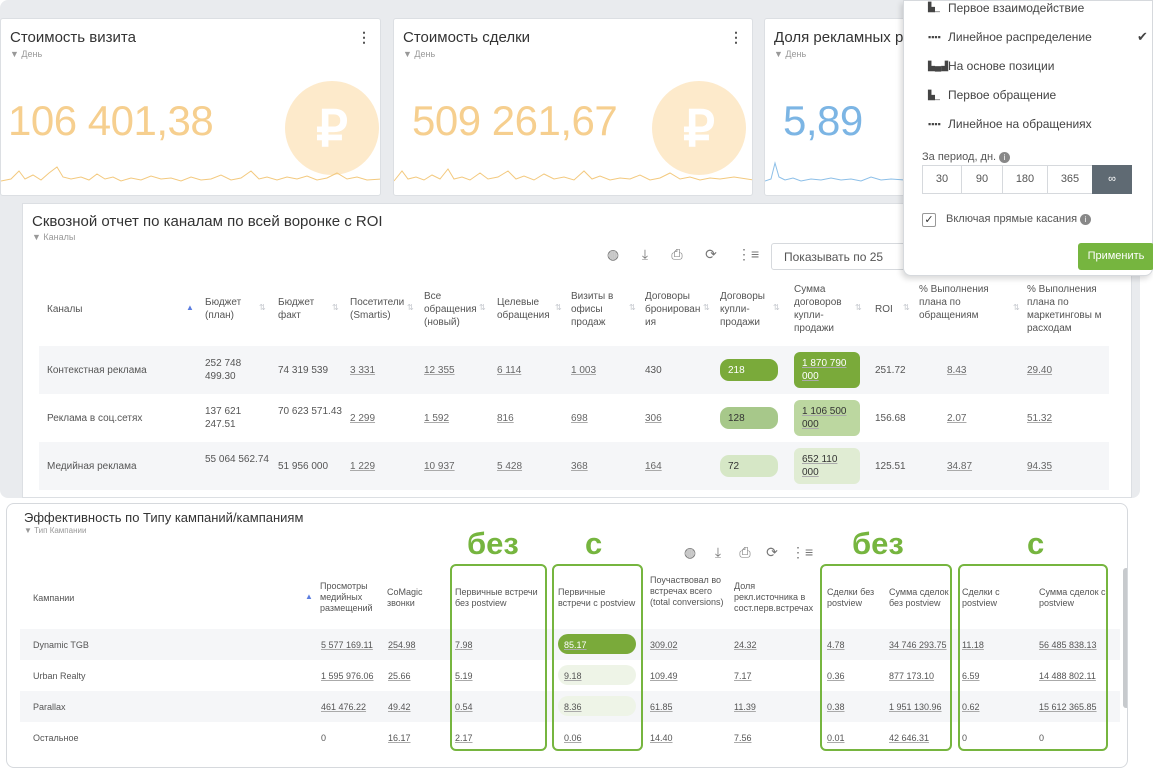 This screenshot has height=768, width=1153. Describe the element at coordinates (776, 597) in the screenshot. I see `col-header-share: Доля рекл.источника в сост.перв.встречах` at that location.